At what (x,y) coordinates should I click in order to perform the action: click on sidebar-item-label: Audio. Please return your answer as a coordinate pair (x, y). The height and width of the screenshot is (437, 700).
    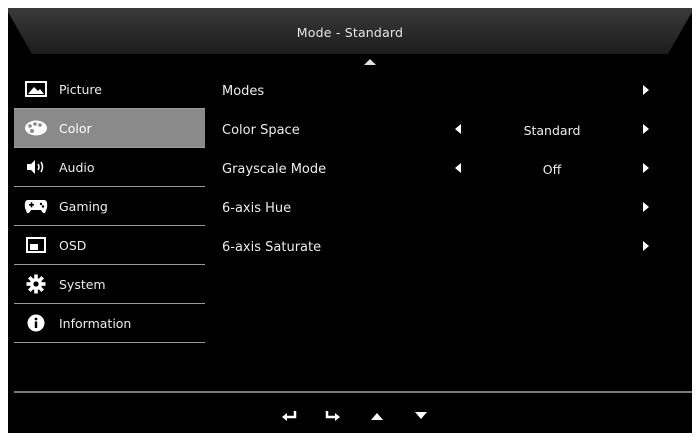
    Looking at the image, I should click on (77, 167).